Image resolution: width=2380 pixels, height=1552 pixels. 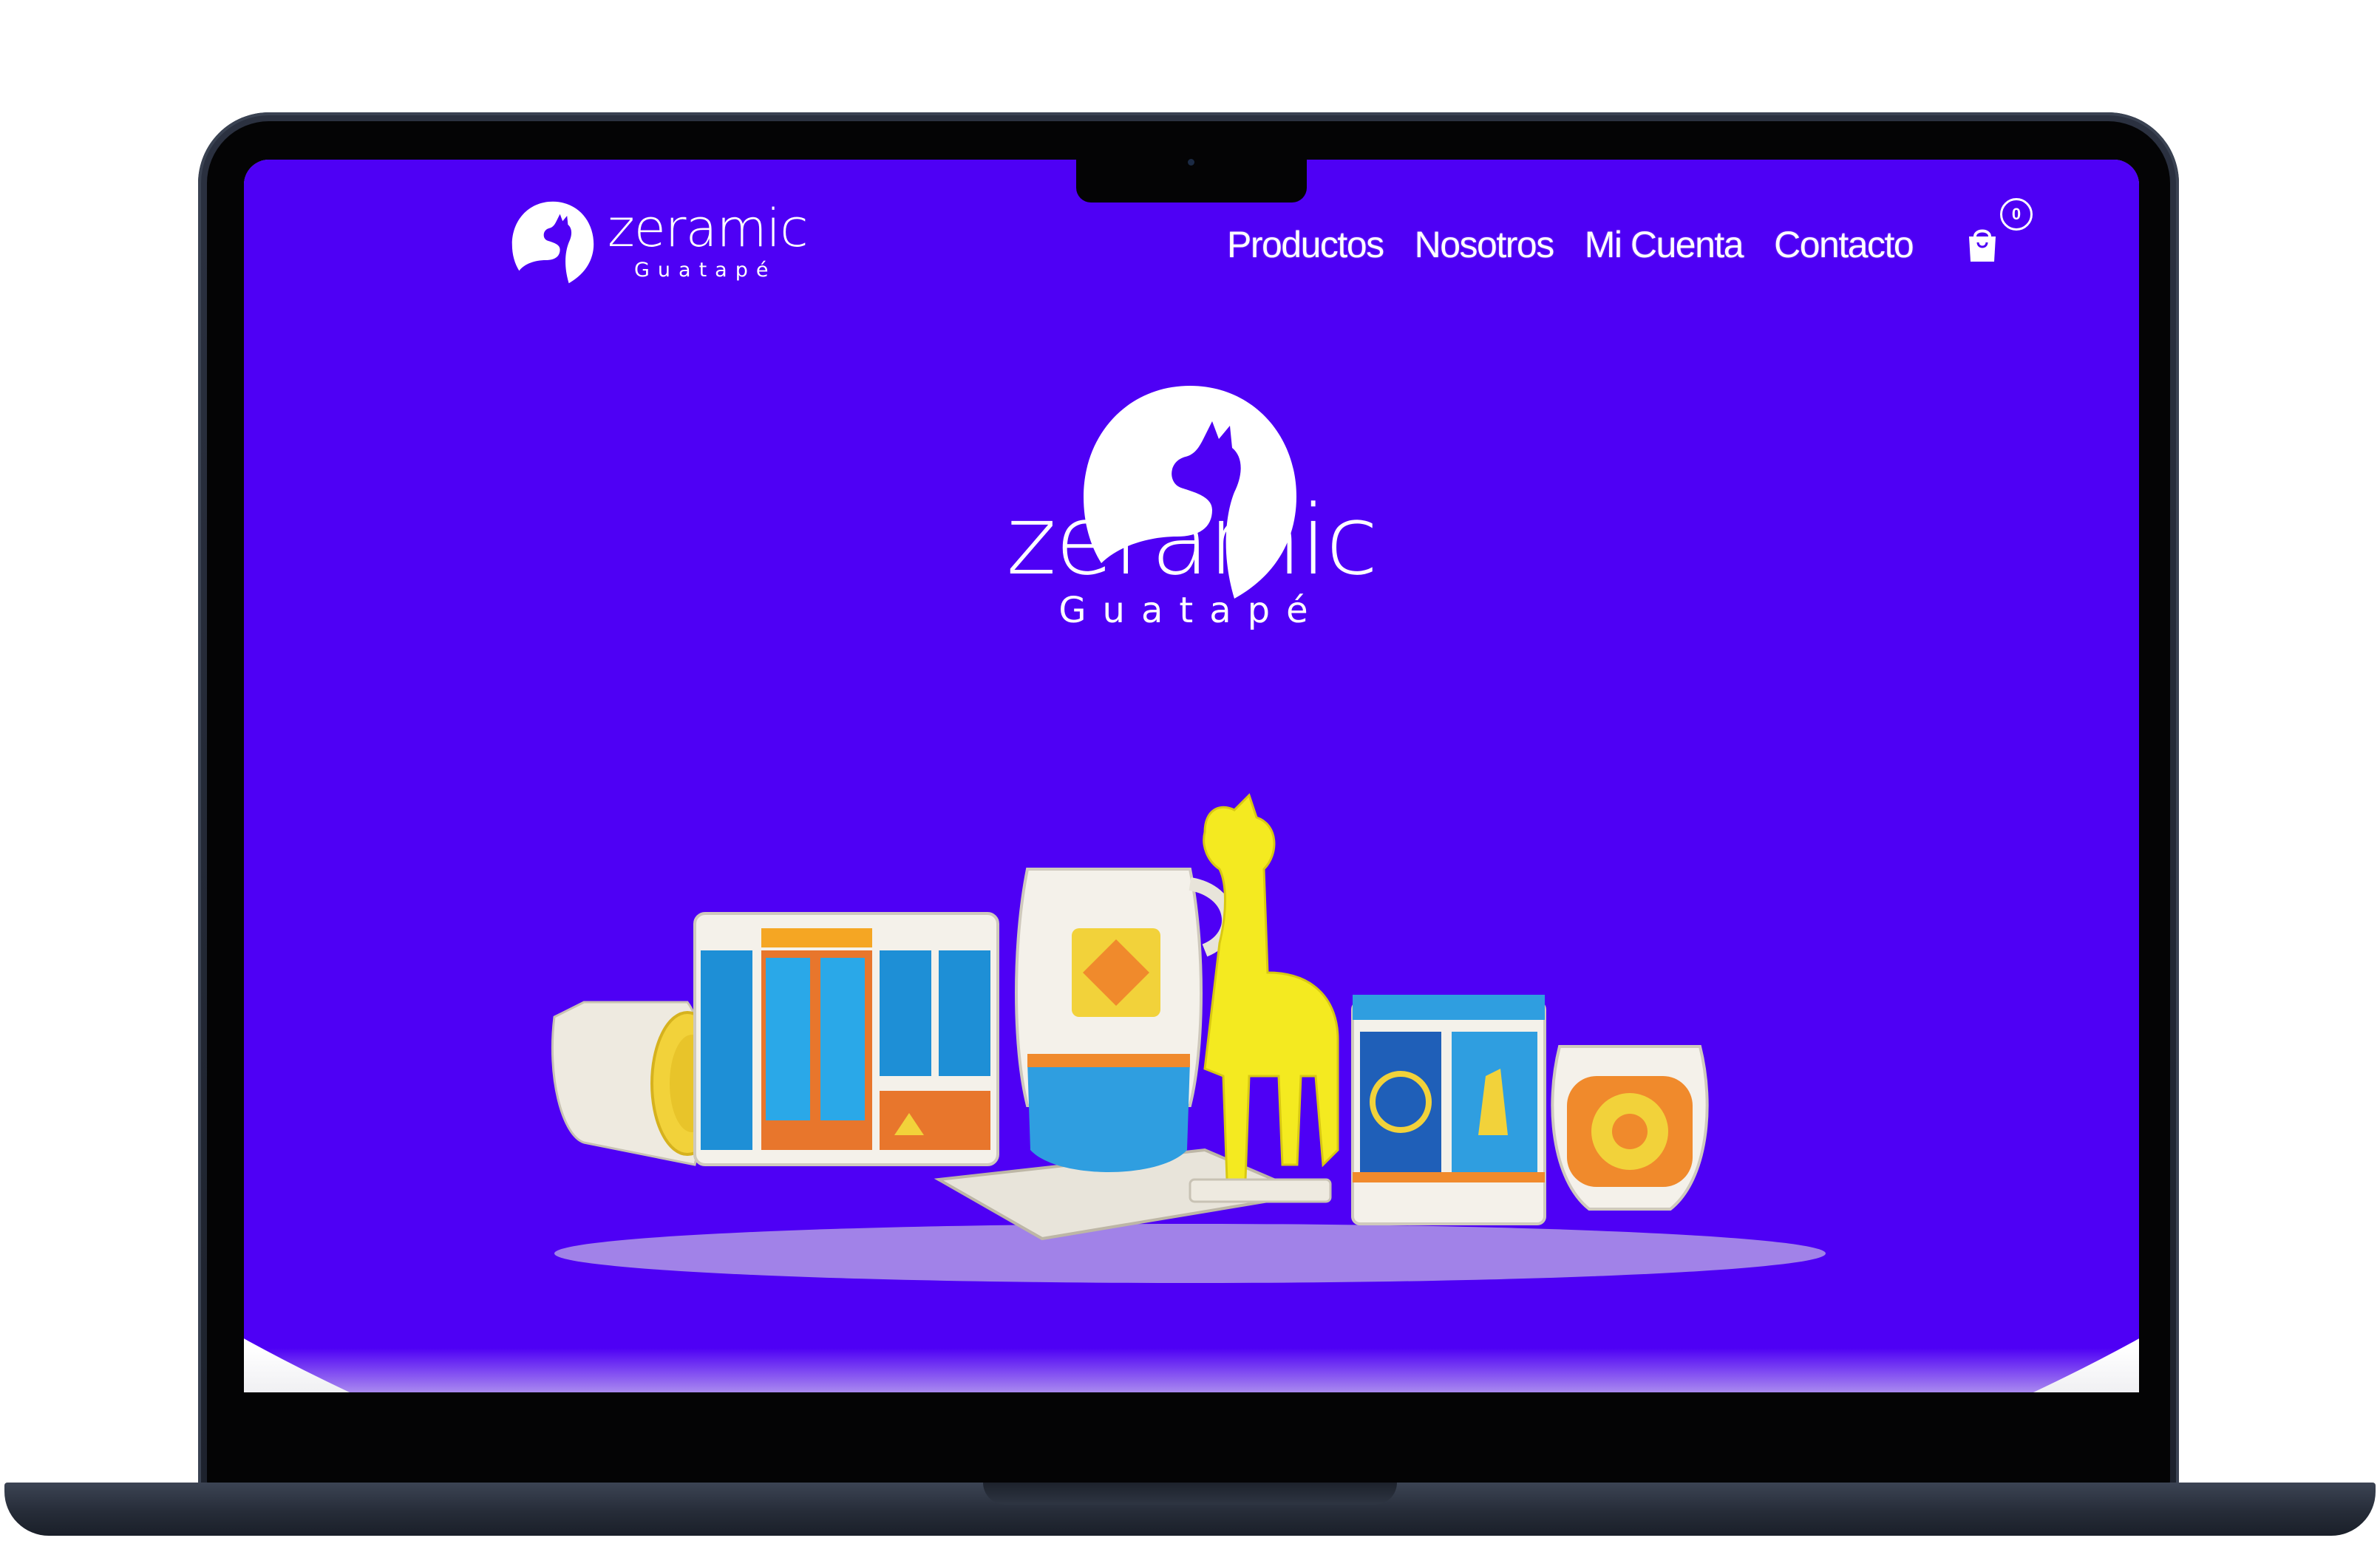 I want to click on header-logo: zeramic Guatapé, so click(x=659, y=236).